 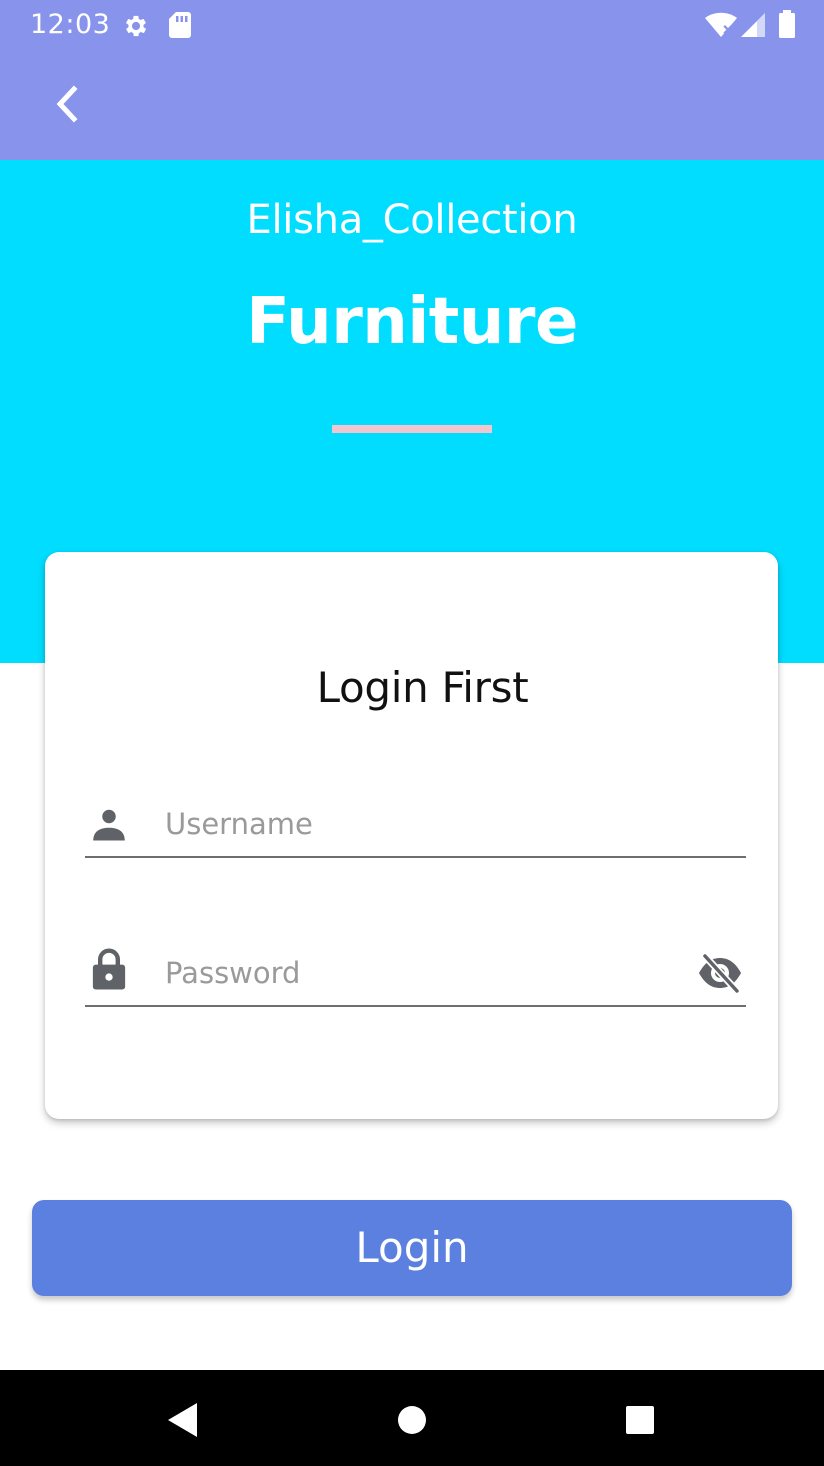 I want to click on back-button, so click(x=68, y=104).